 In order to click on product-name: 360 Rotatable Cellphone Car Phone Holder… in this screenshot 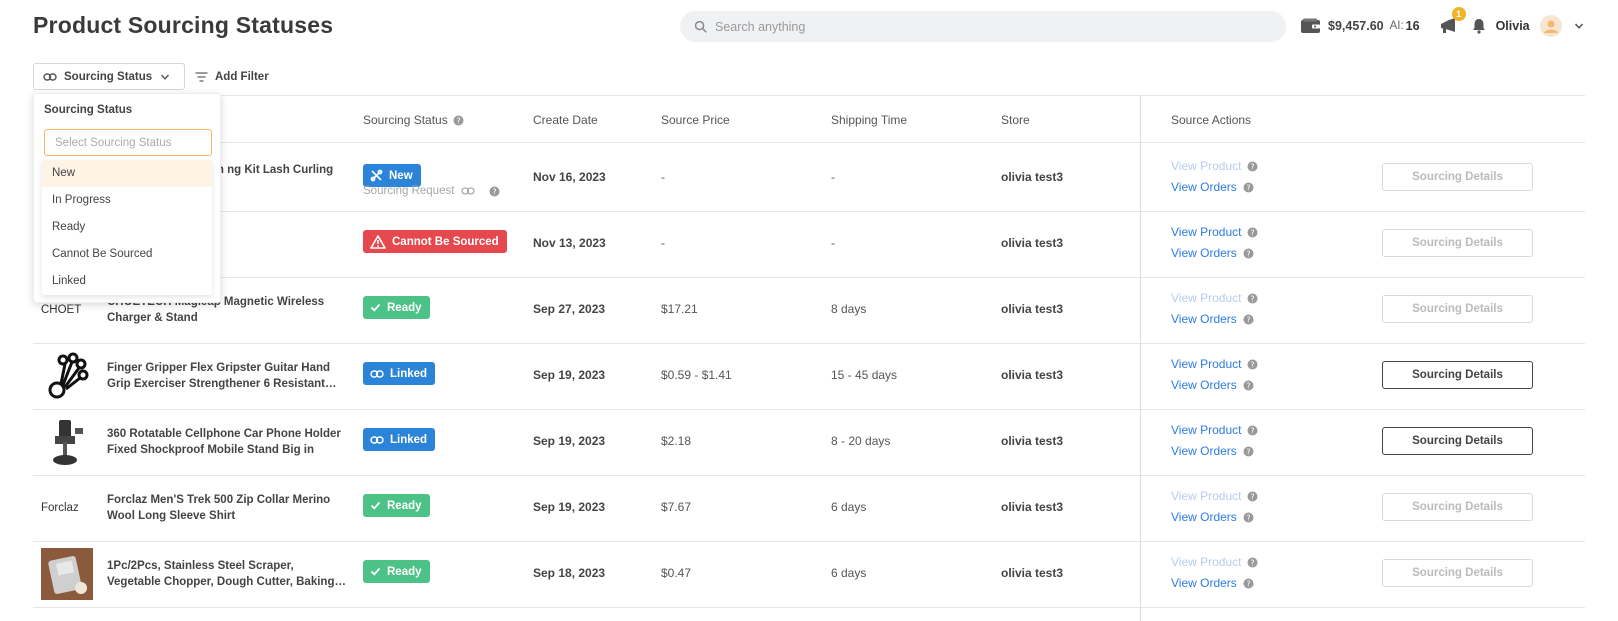, I will do `click(227, 442)`.